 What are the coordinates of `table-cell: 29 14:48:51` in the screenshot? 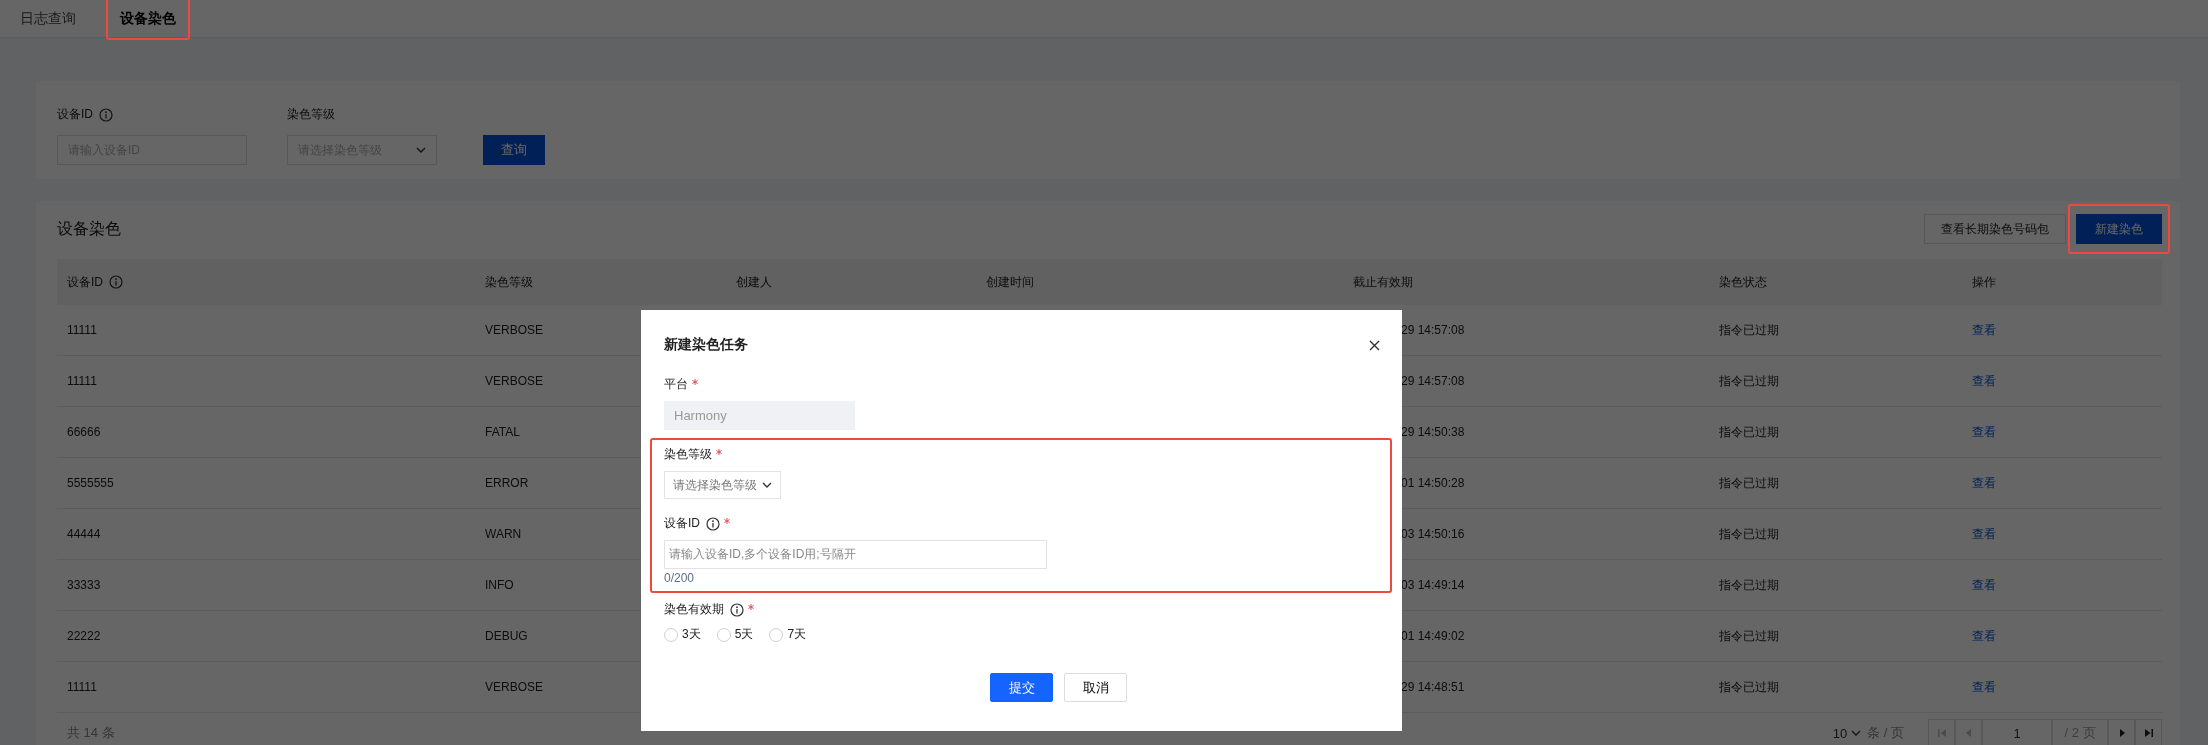 It's located at (1433, 687).